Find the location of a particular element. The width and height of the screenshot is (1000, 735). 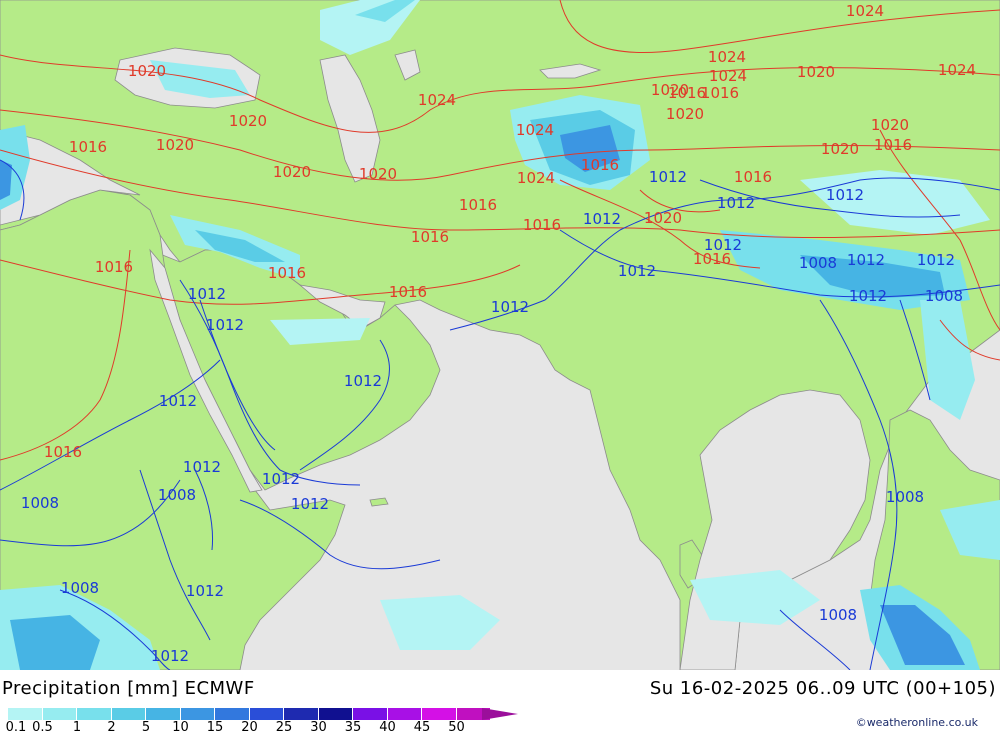

map-title: Precipitation [mm] ECMWF is located at coordinates (128, 688).